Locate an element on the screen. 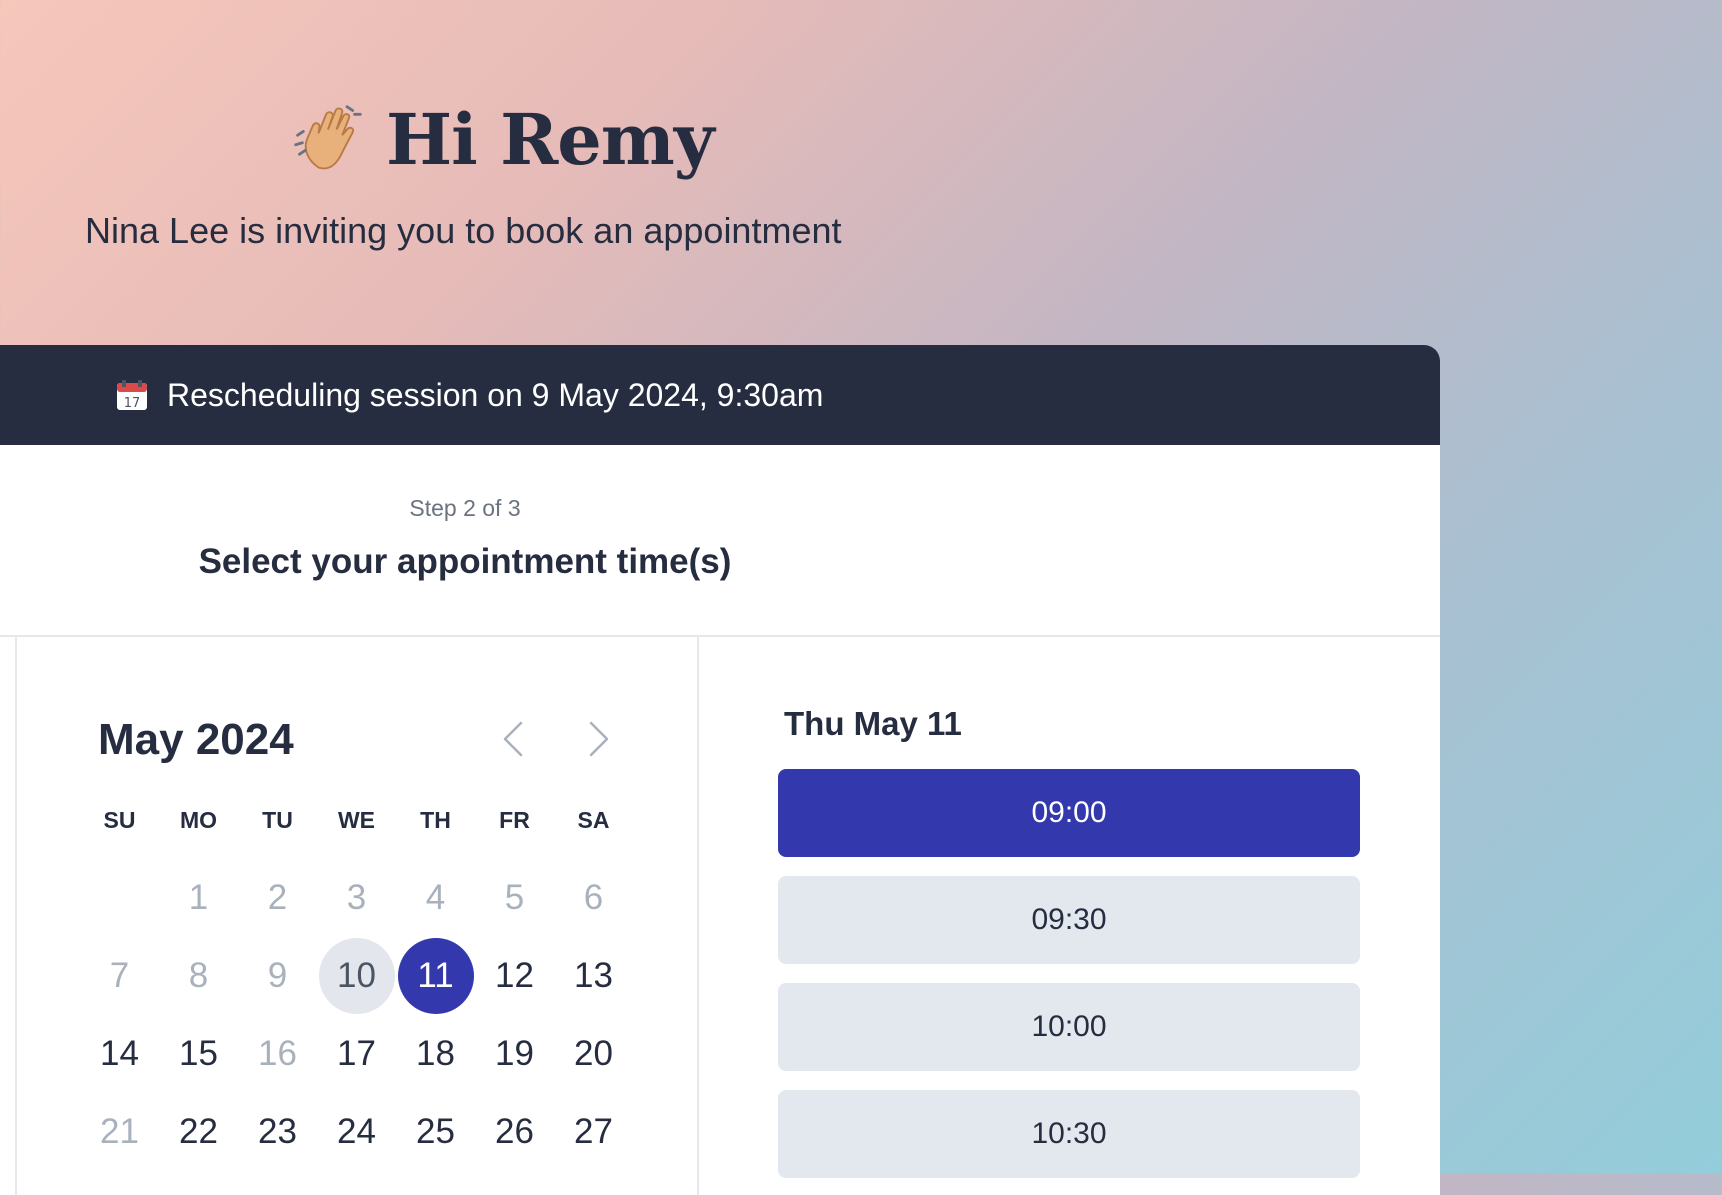 The height and width of the screenshot is (1195, 1722). calendar-weekday-row: SU MO TU WE TH FR SA is located at coordinates (356, 820).